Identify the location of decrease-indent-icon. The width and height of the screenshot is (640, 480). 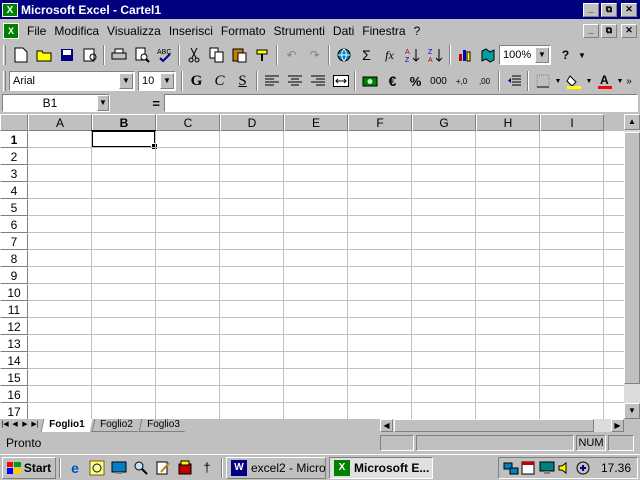
(513, 81).